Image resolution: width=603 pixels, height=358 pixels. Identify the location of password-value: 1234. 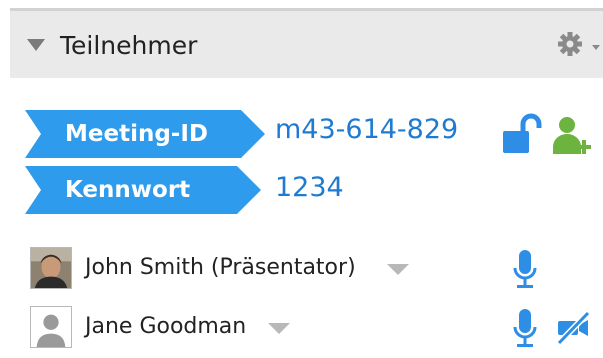
(309, 187).